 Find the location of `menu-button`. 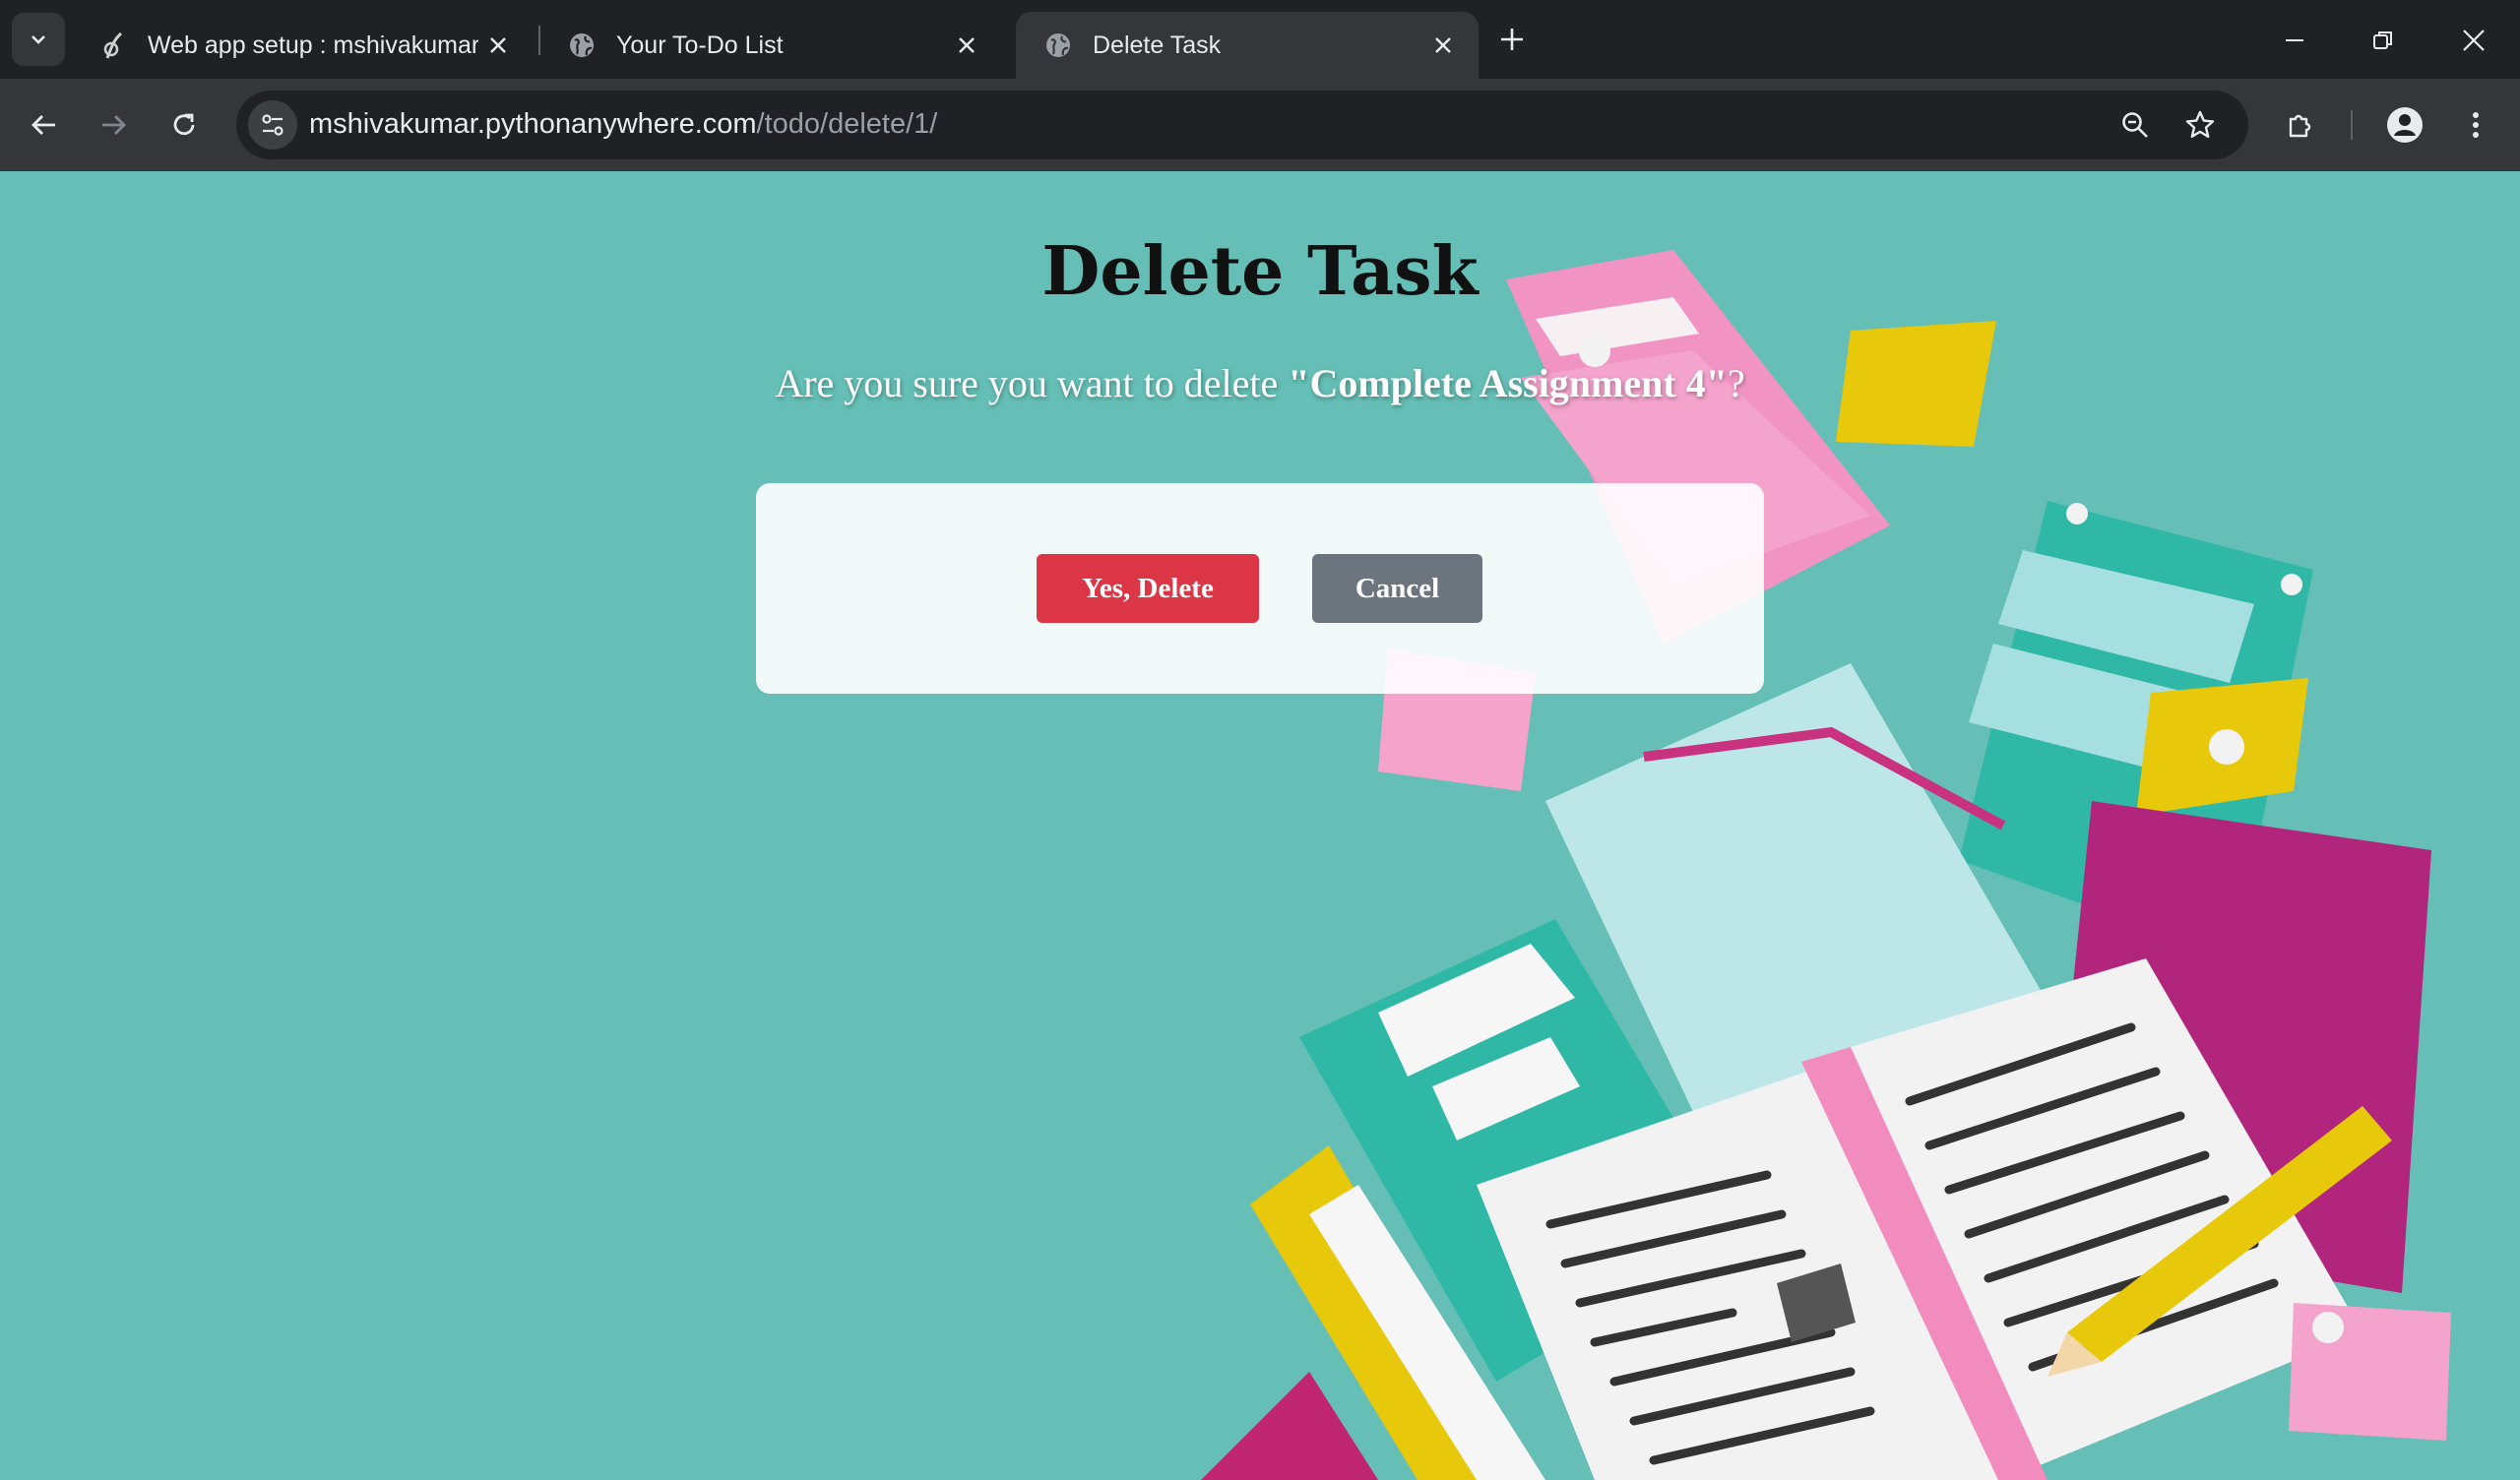

menu-button is located at coordinates (2475, 125).